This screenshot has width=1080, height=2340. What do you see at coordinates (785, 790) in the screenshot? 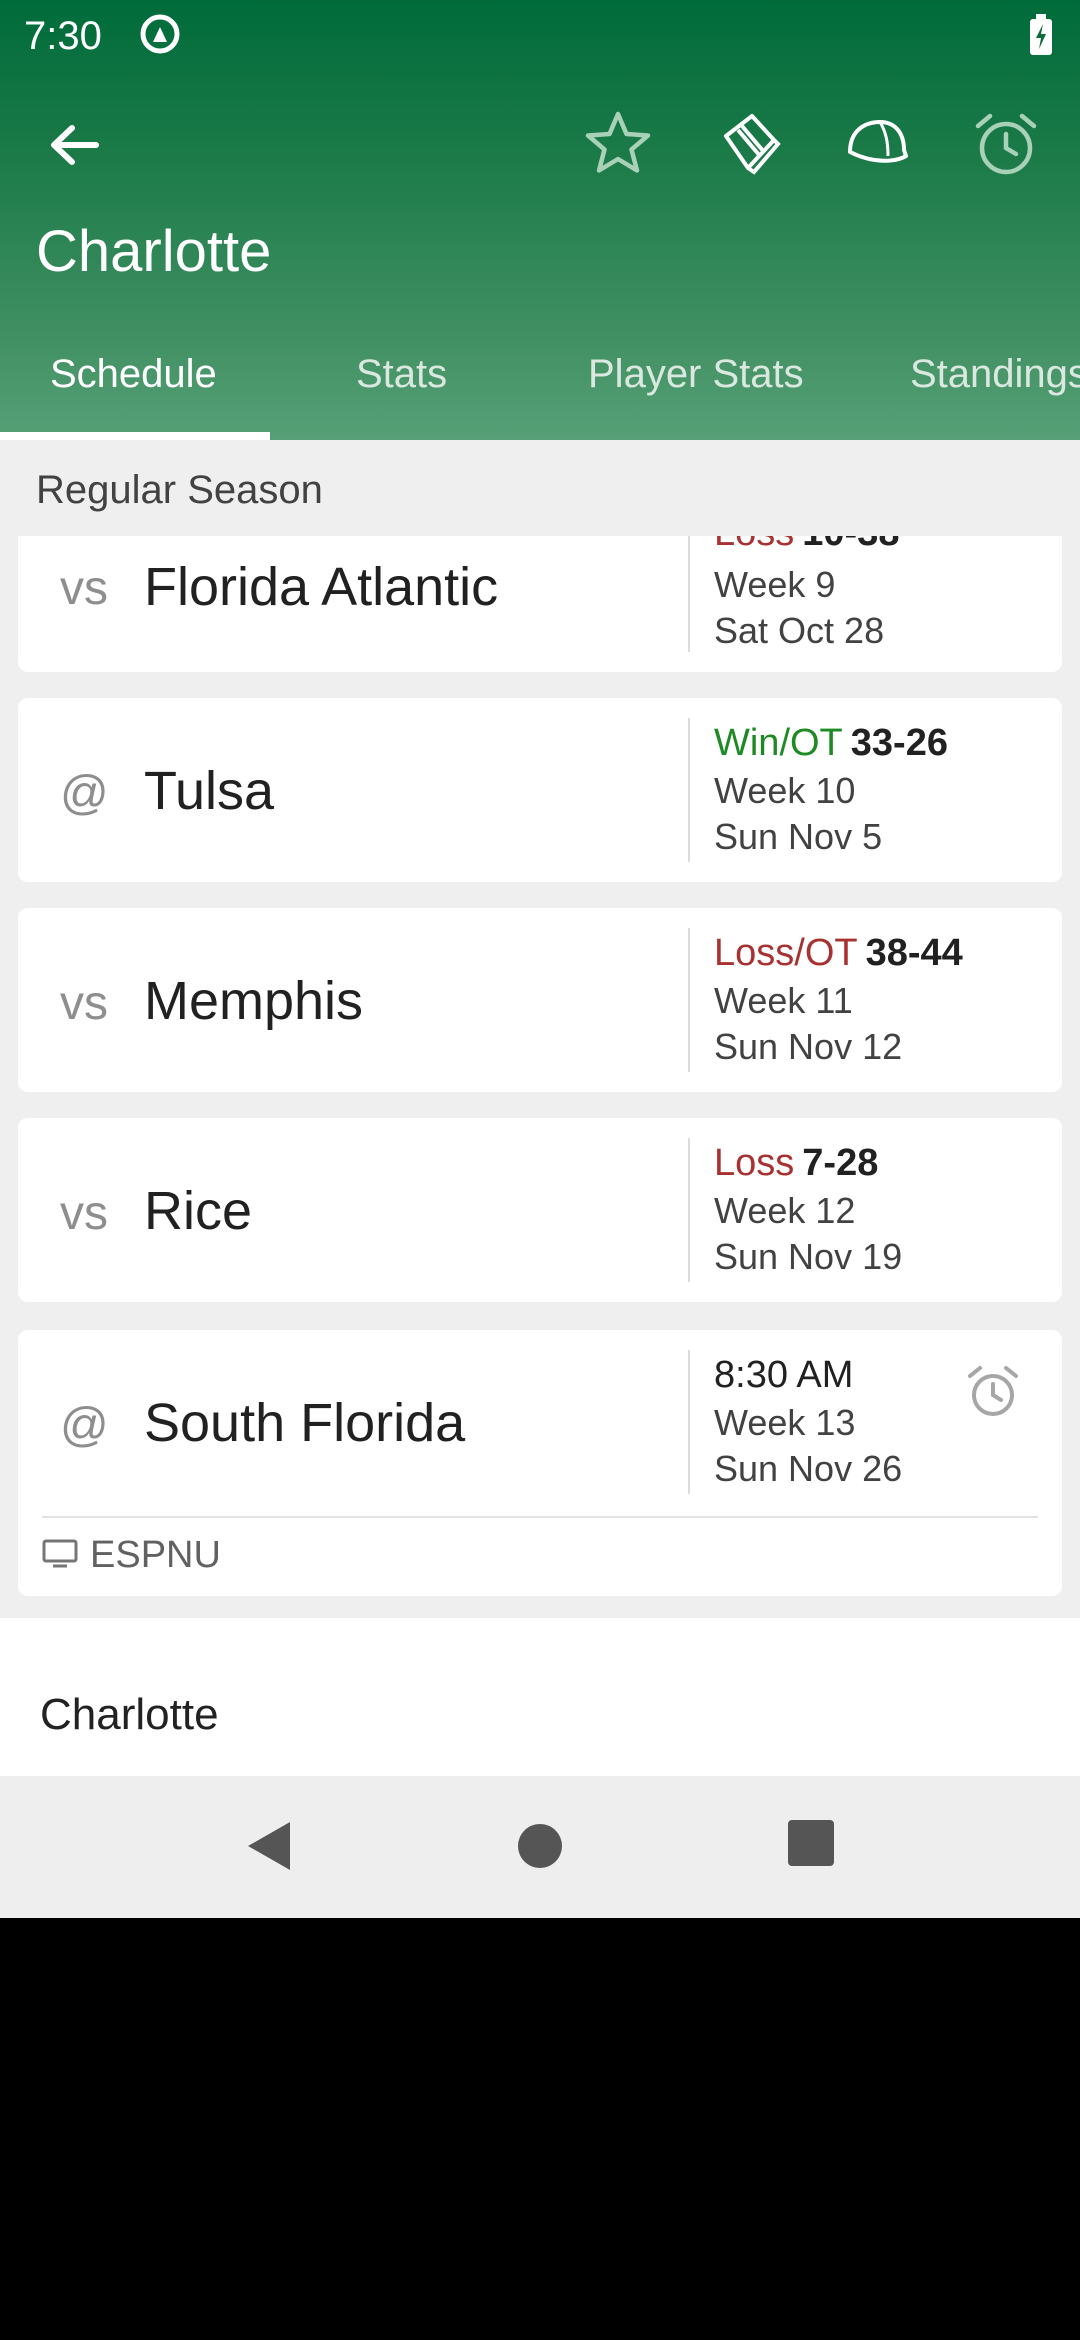
I see `game-week: Week 10` at bounding box center [785, 790].